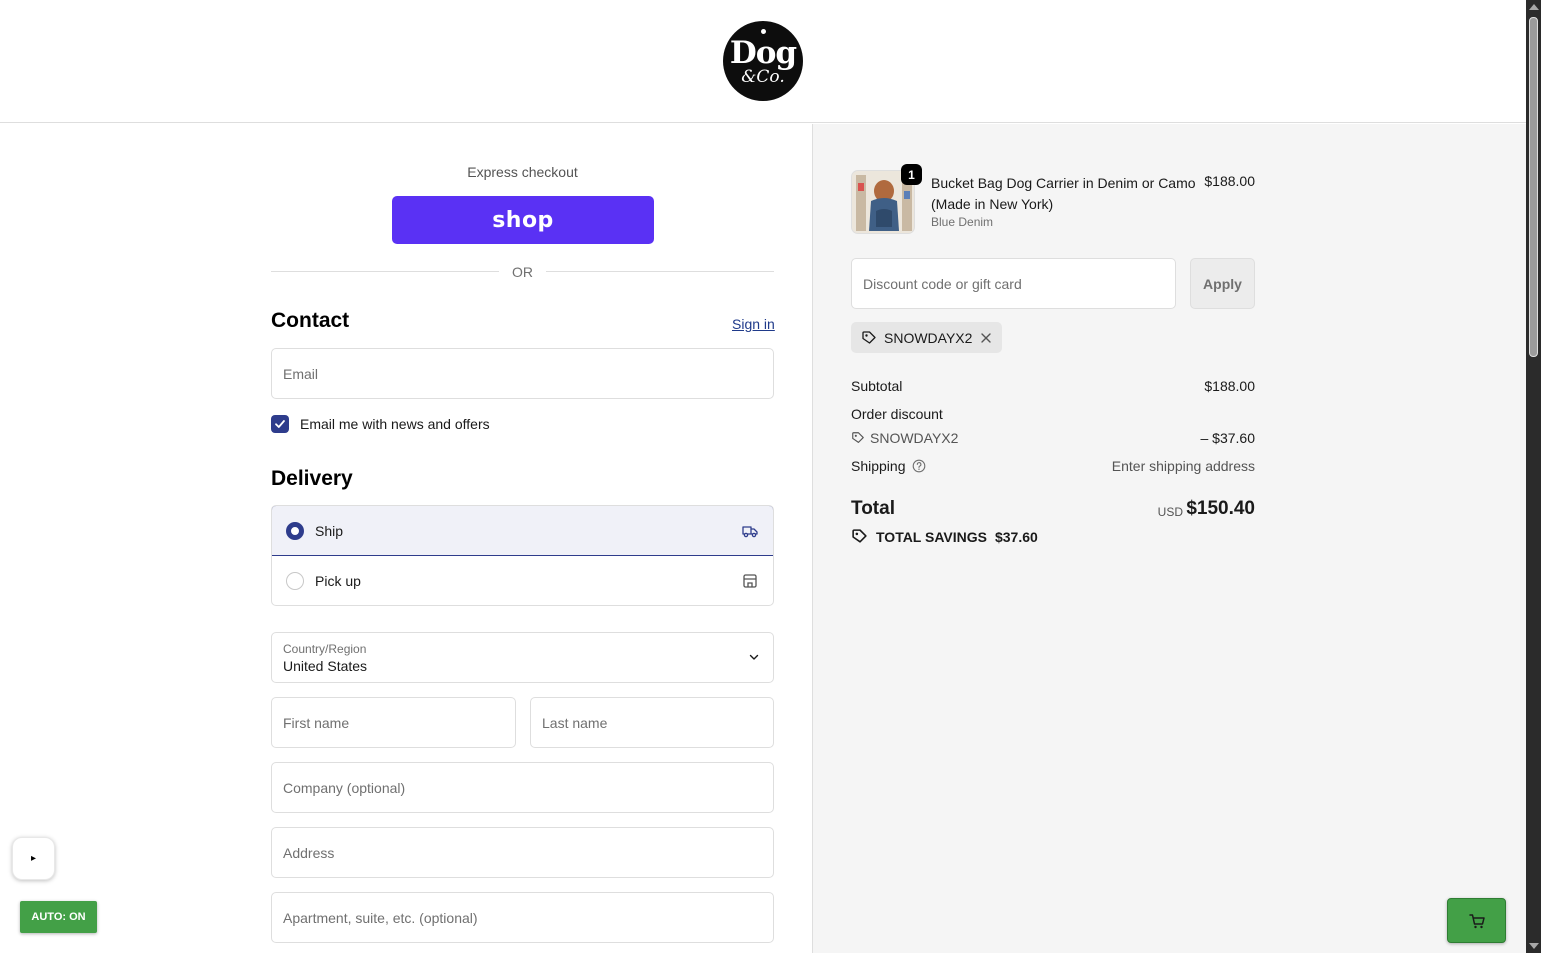 The image size is (1541, 953). I want to click on cart-button, so click(1476, 920).